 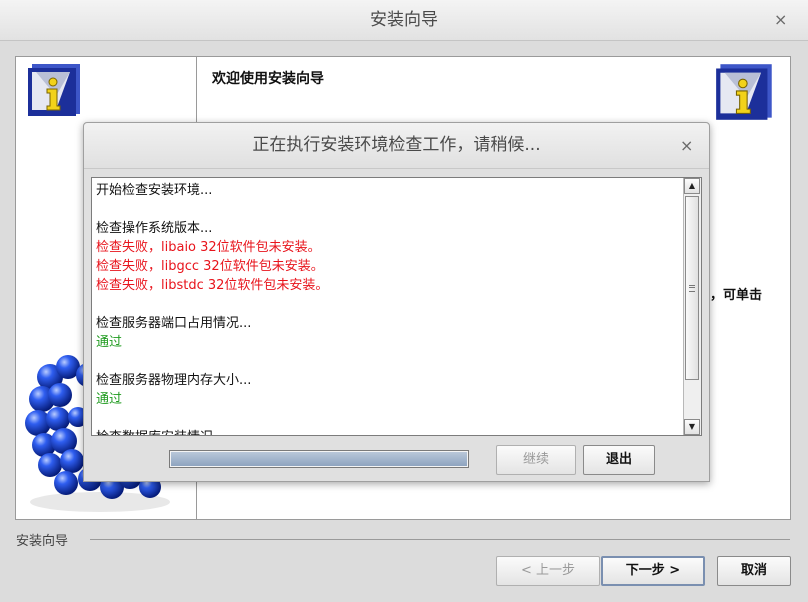 What do you see at coordinates (686, 145) in the screenshot?
I see `dialog-close-icon: ×` at bounding box center [686, 145].